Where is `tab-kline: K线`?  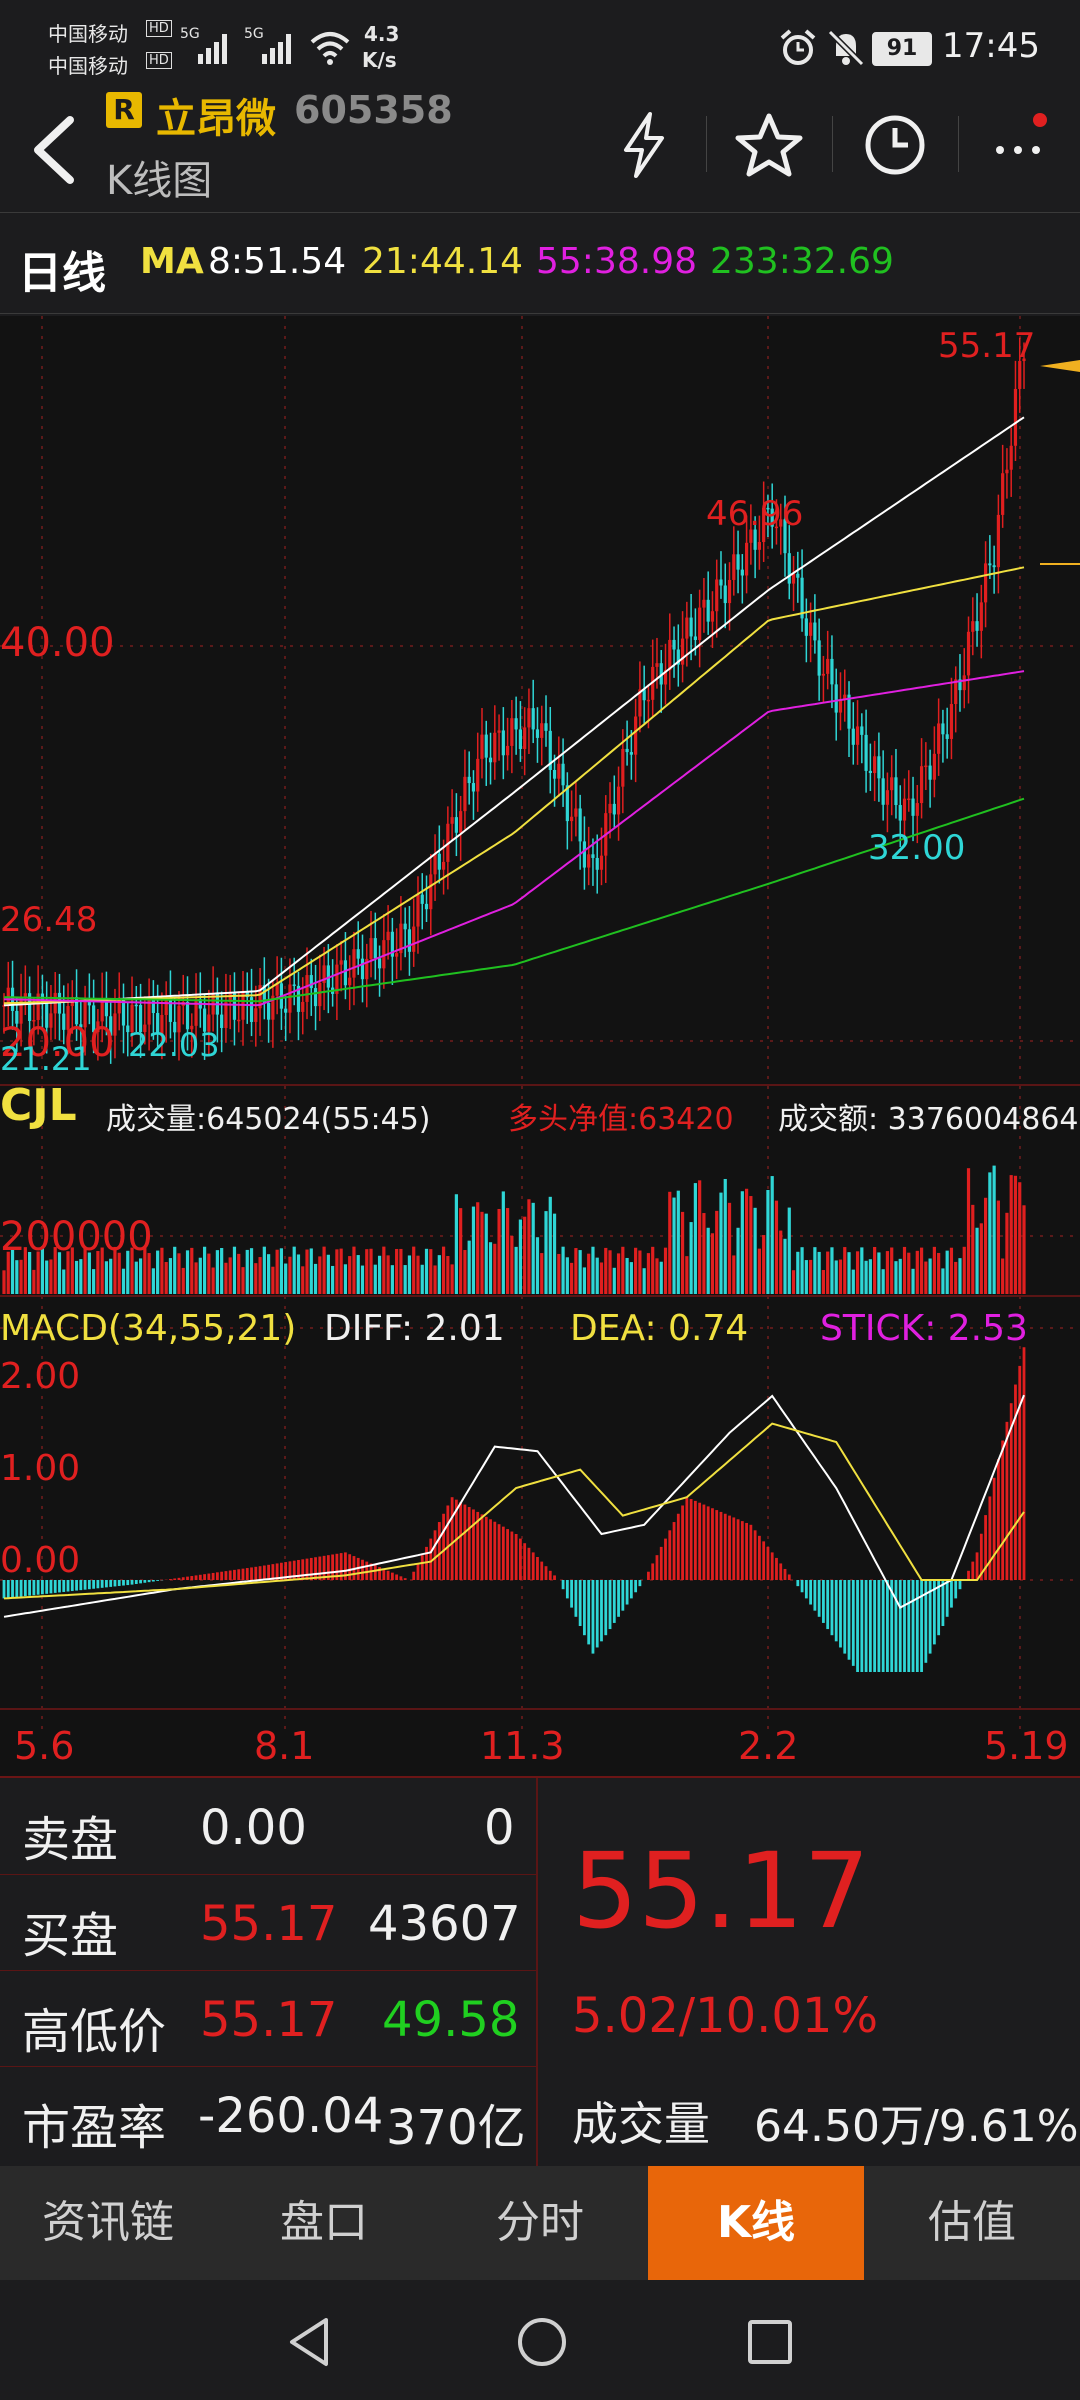
tab-kline: K线 is located at coordinates (756, 2224).